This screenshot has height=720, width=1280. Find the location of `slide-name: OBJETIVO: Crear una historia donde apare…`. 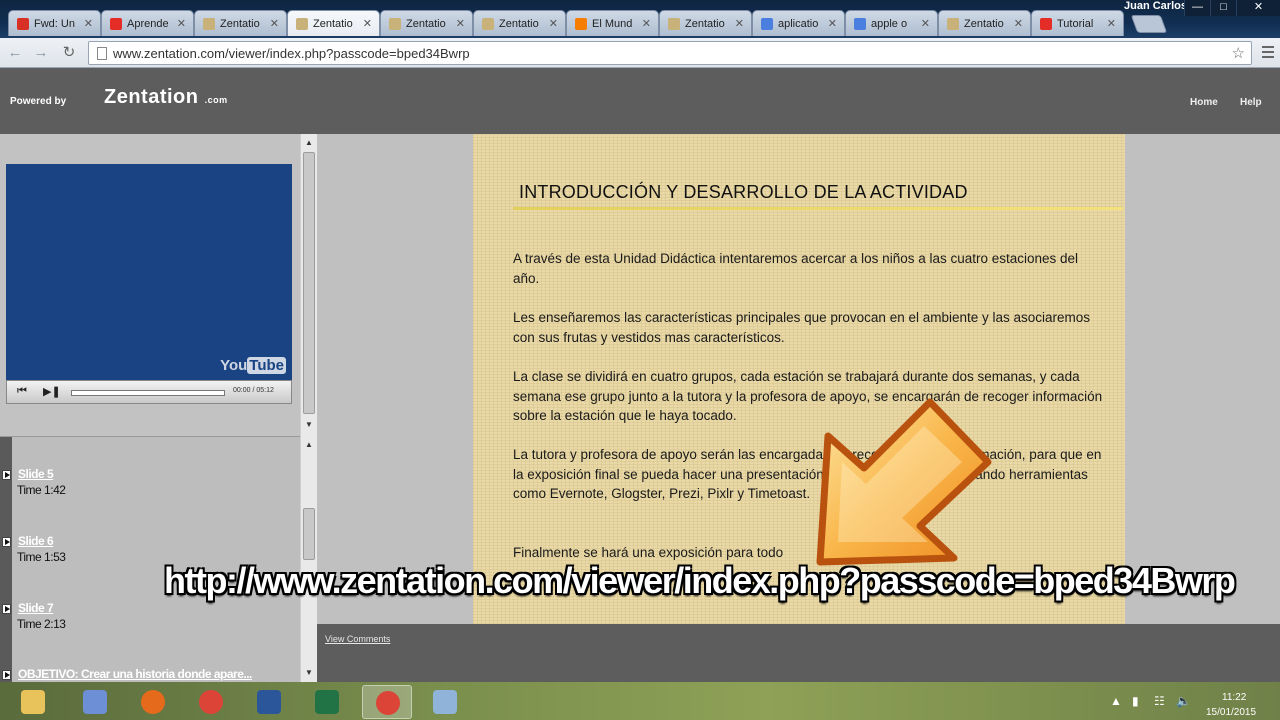

slide-name: OBJETIVO: Crear una historia donde apare… is located at coordinates (135, 674).